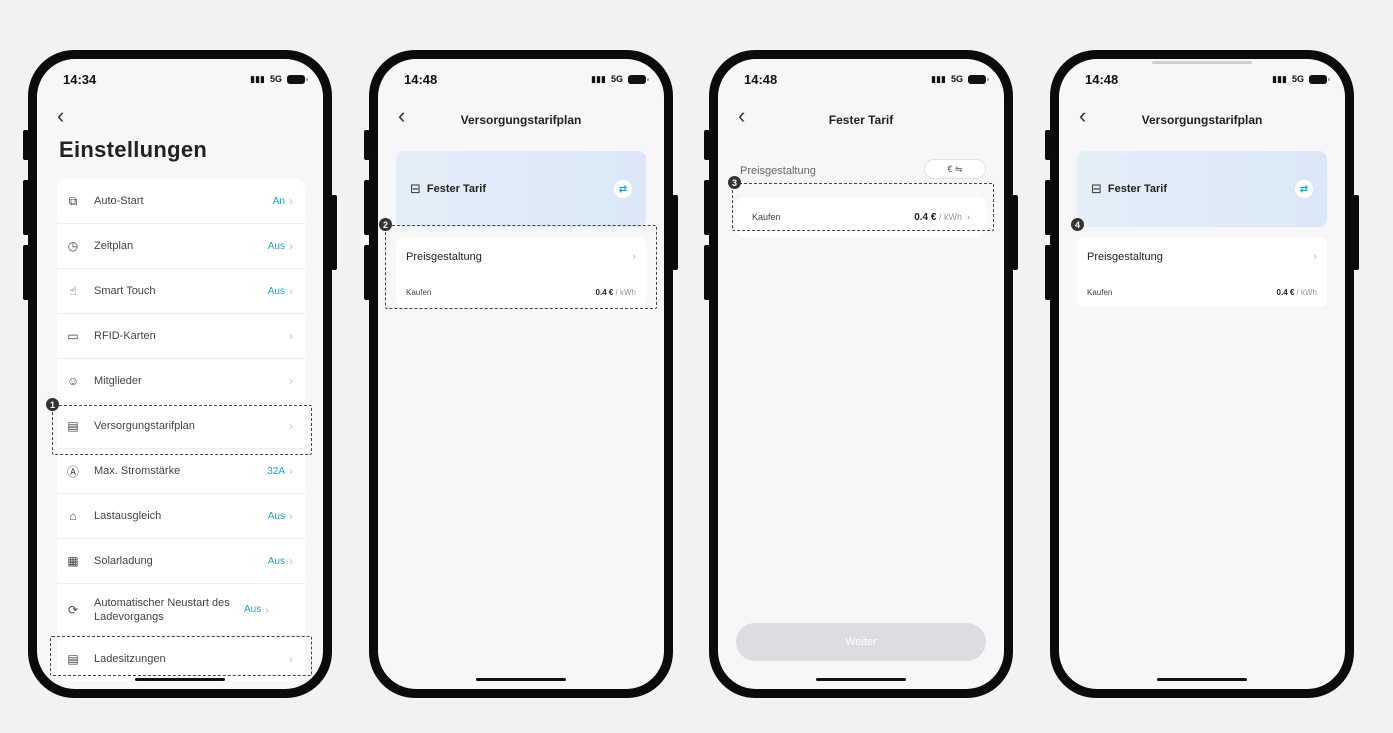  I want to click on highlight-pricing, so click(521, 267).